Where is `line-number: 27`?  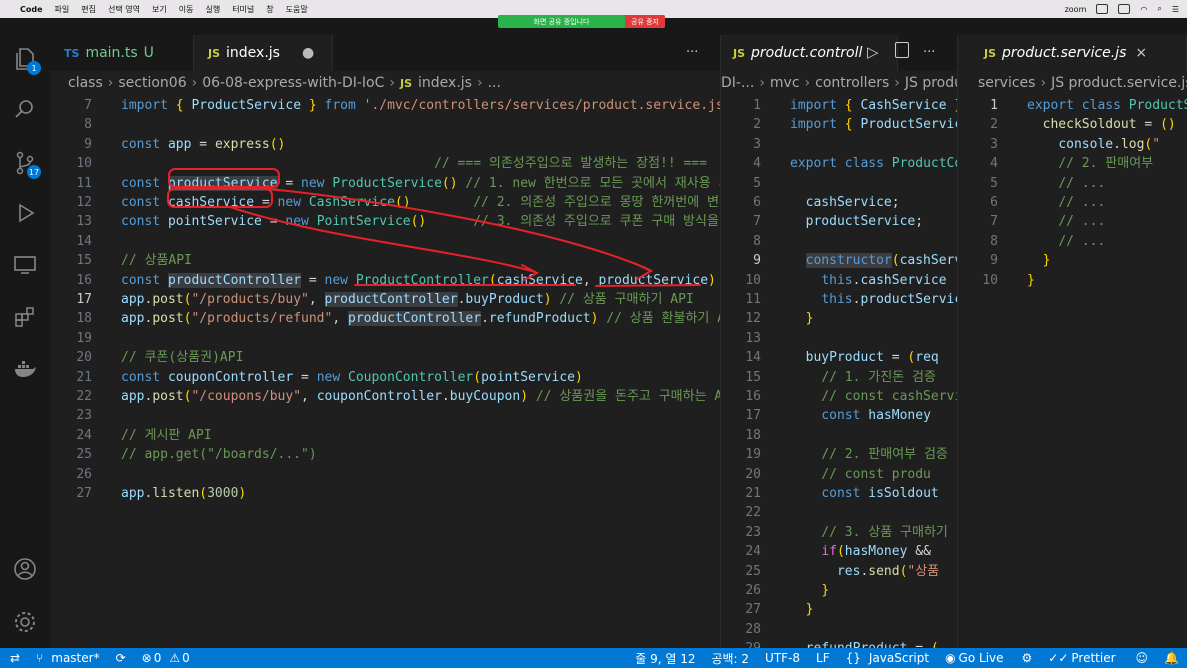 line-number: 27 is located at coordinates (82, 493).